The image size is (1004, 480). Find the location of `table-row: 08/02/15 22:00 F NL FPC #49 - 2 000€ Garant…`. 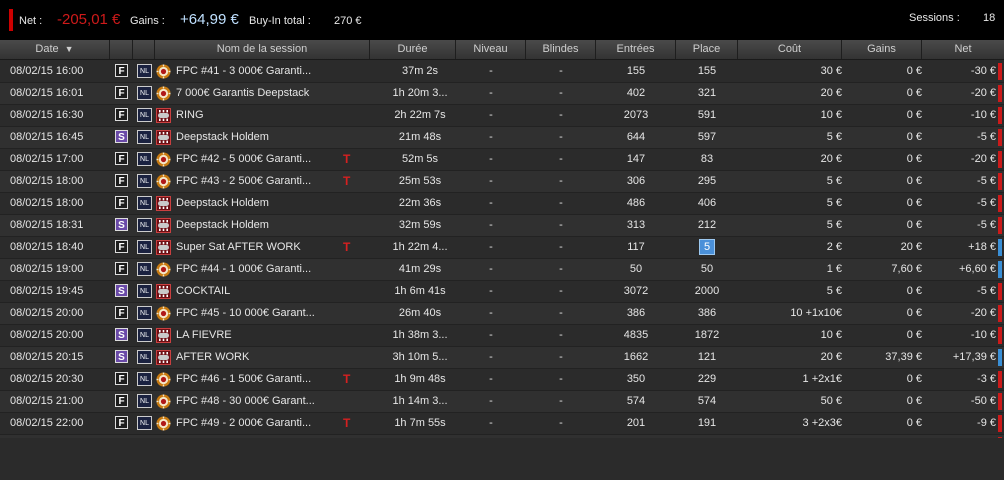

table-row: 08/02/15 22:00 F NL FPC #49 - 2 000€ Garant… is located at coordinates (502, 424).